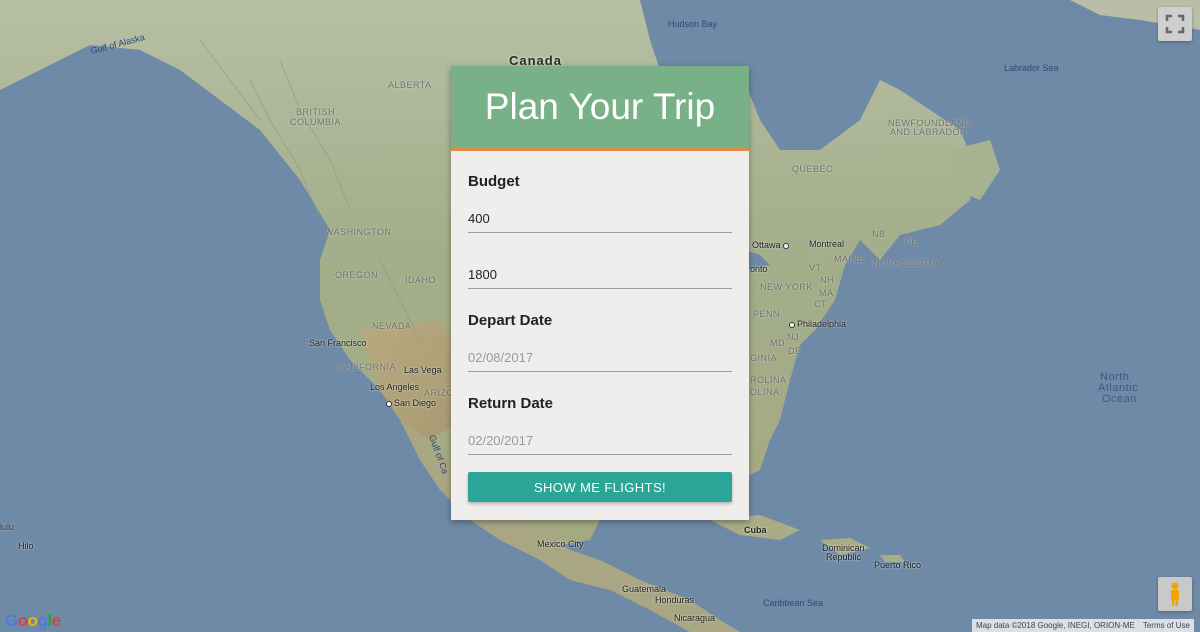  I want to click on map-city-las-vegas: Las Vega, so click(423, 370).